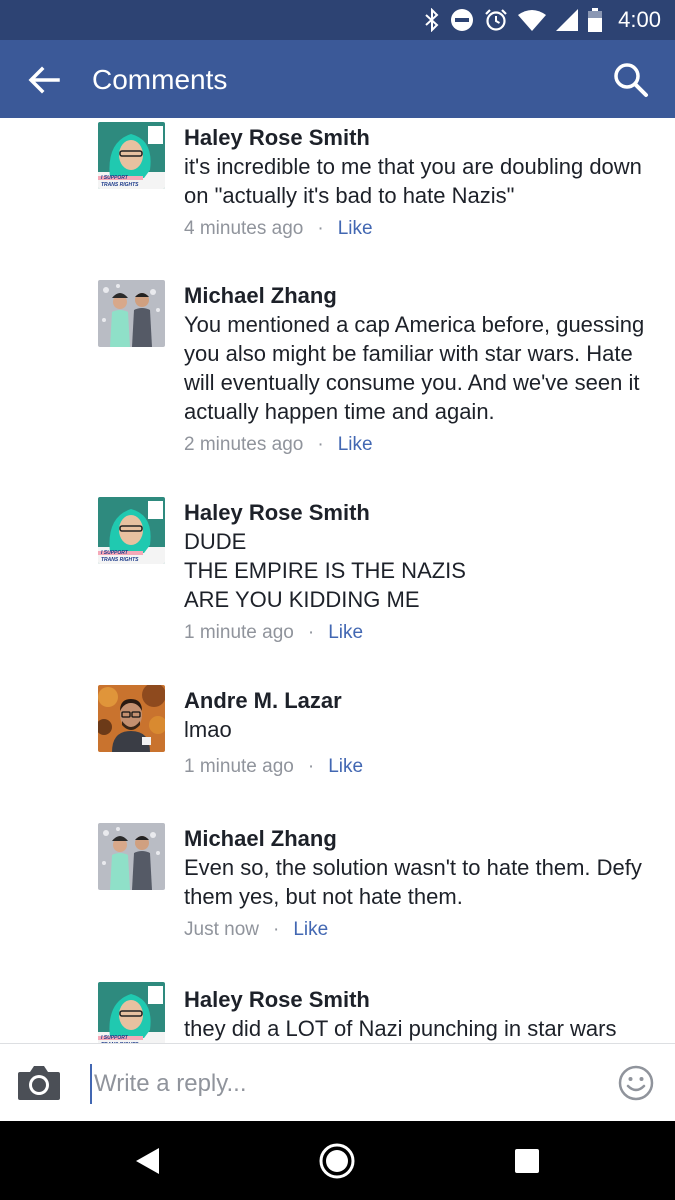 The height and width of the screenshot is (1200, 675). I want to click on search-icon, so click(631, 80).